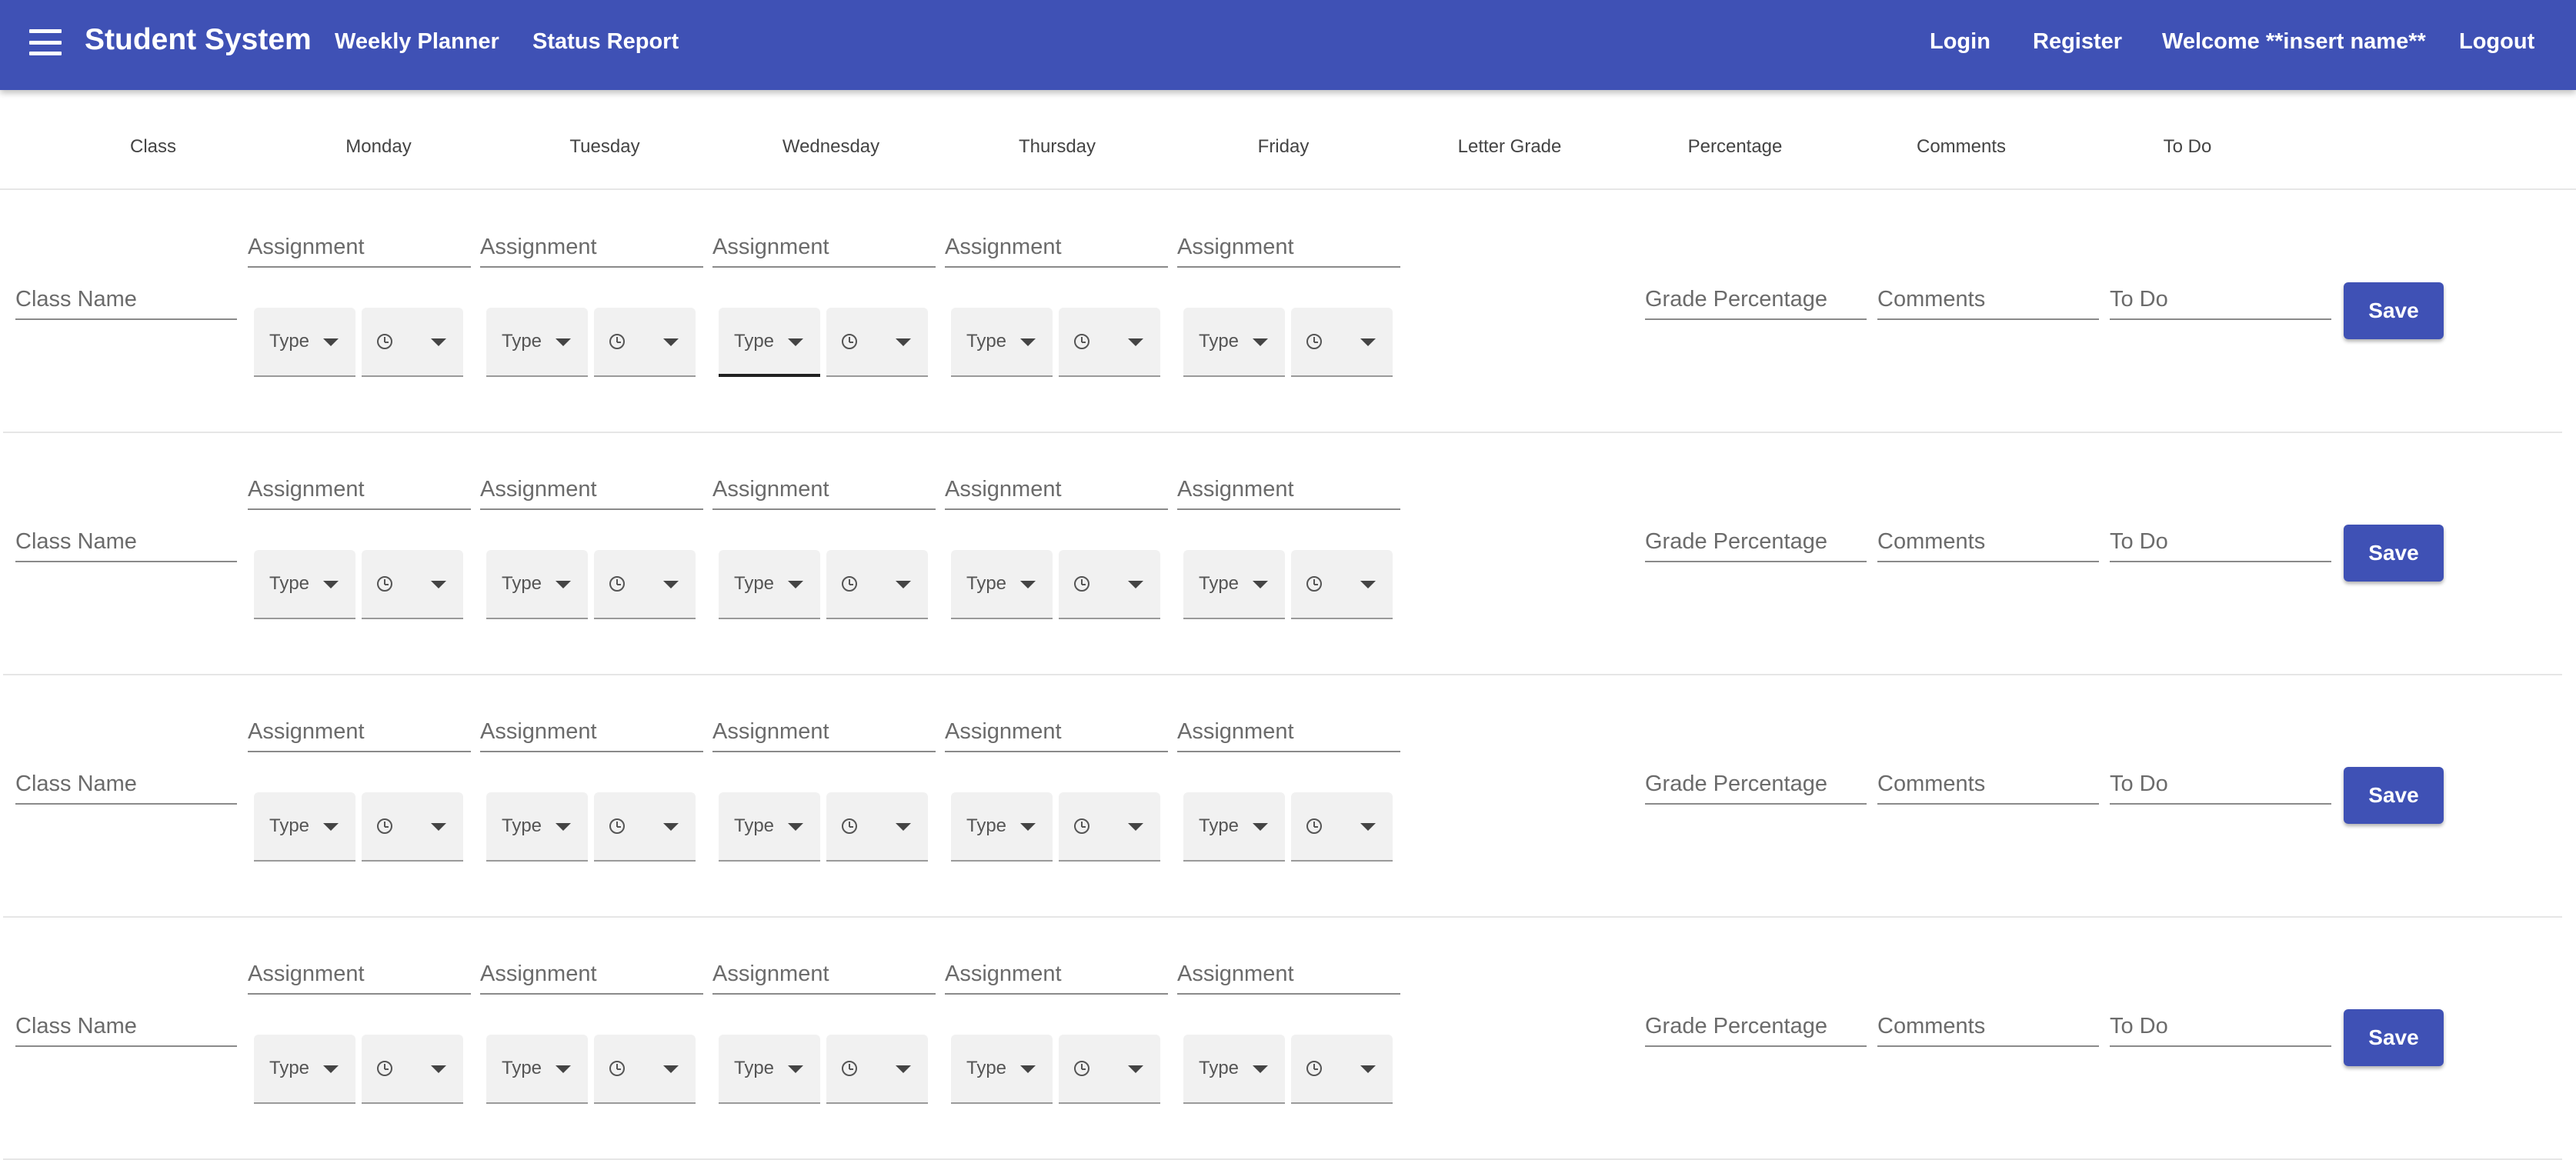 This screenshot has height=1160, width=2576. I want to click on clock-icon, so click(849, 341).